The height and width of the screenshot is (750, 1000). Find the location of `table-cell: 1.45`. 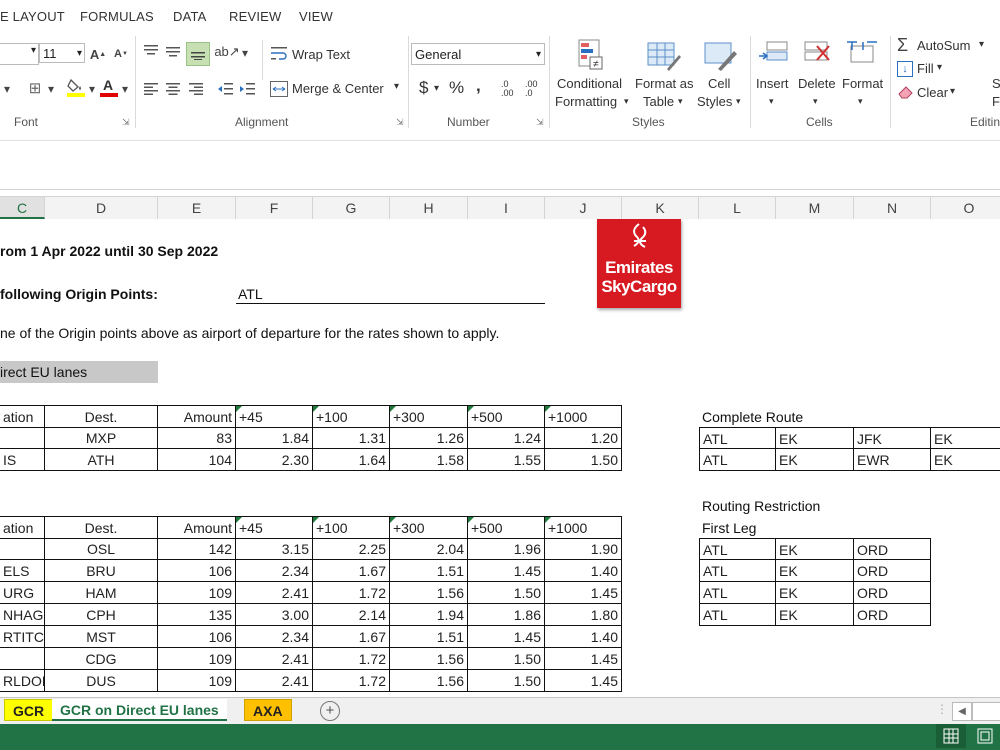

table-cell: 1.45 is located at coordinates (583, 659).